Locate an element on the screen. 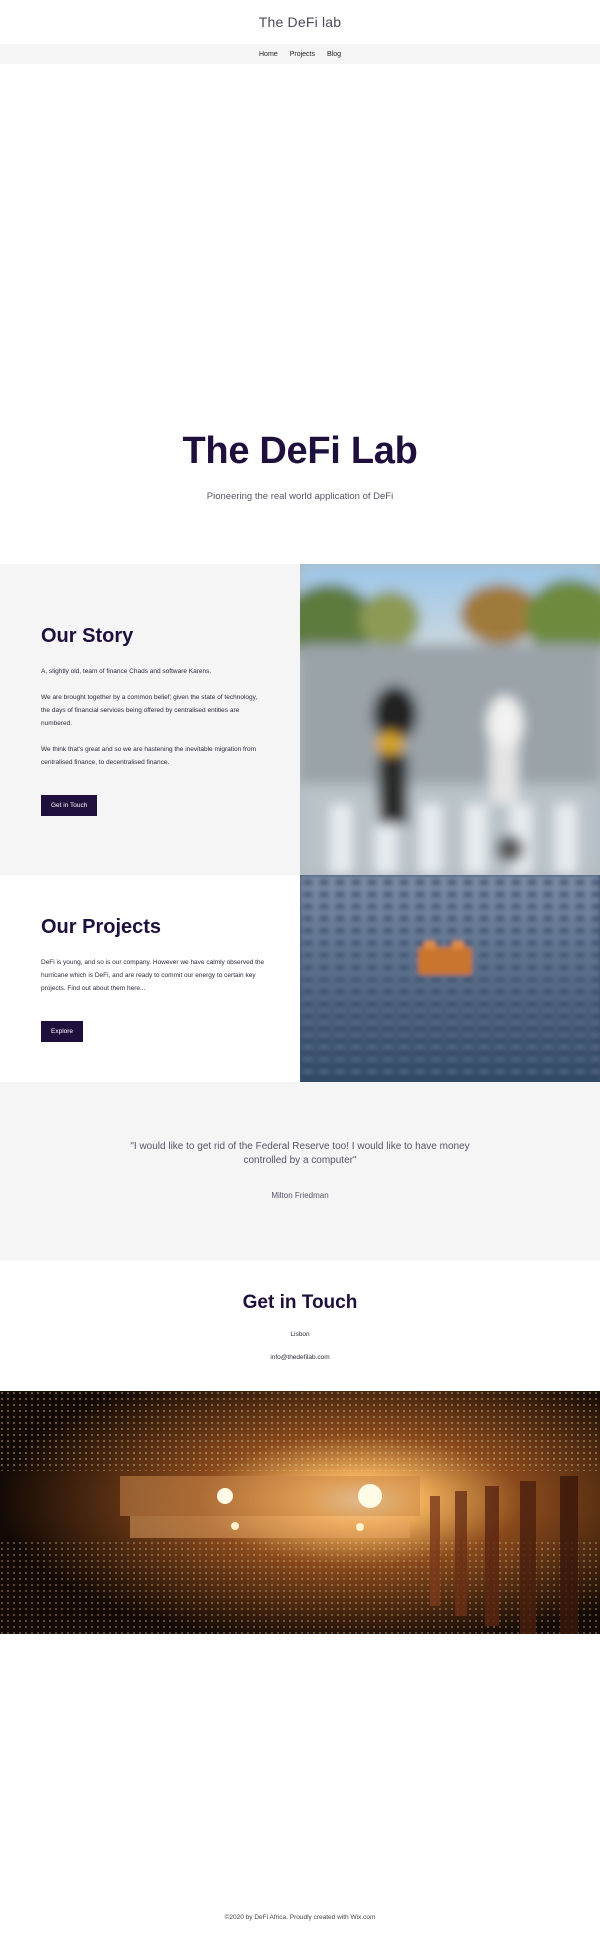  site-title: The DeFi lab is located at coordinates (300, 22).